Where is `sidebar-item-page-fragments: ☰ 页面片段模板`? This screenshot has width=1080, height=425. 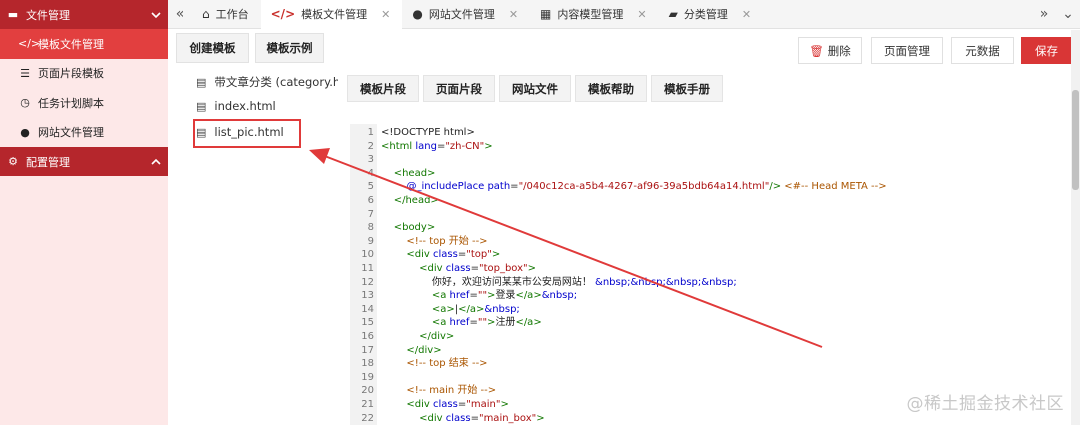 sidebar-item-page-fragments: ☰ 页面片段模板 is located at coordinates (84, 74).